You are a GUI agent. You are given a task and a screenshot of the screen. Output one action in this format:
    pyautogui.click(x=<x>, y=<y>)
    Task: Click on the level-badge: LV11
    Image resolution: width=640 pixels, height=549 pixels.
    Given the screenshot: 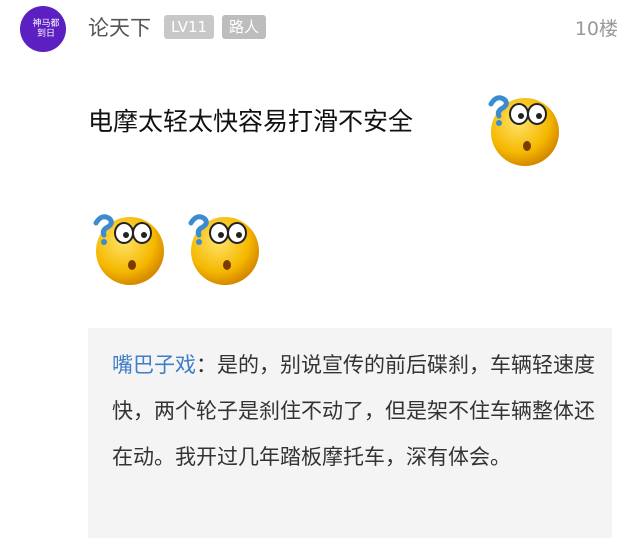 What is the action you would take?
    pyautogui.click(x=189, y=27)
    